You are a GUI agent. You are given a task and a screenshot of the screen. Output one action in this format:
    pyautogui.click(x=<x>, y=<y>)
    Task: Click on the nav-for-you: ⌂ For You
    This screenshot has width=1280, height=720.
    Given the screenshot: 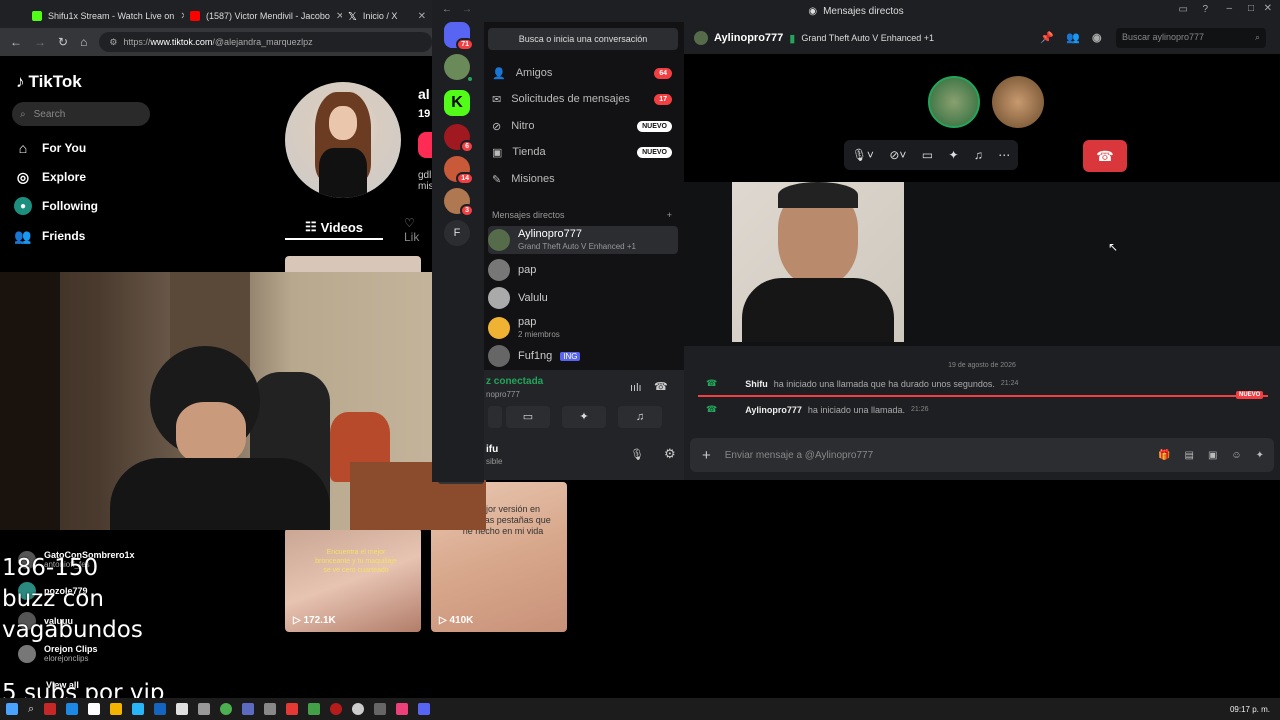 What is the action you would take?
    pyautogui.click(x=50, y=148)
    